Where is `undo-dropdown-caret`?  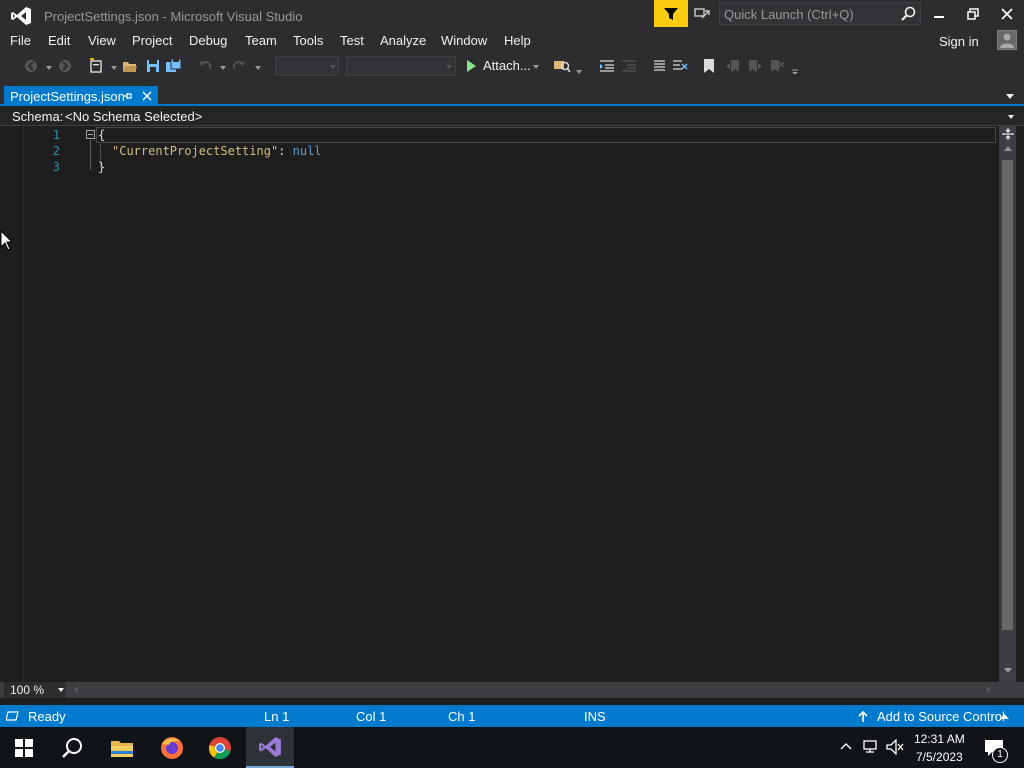 undo-dropdown-caret is located at coordinates (223, 68).